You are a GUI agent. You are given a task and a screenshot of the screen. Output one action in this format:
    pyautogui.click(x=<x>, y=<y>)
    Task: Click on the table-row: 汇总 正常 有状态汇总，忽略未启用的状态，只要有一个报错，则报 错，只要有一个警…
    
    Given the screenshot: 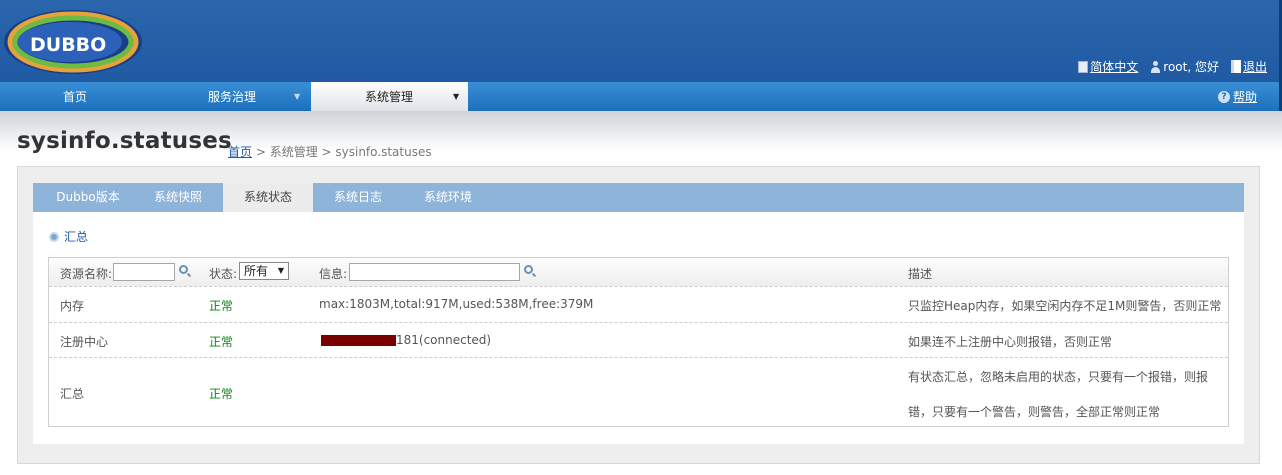 What is the action you would take?
    pyautogui.click(x=638, y=392)
    